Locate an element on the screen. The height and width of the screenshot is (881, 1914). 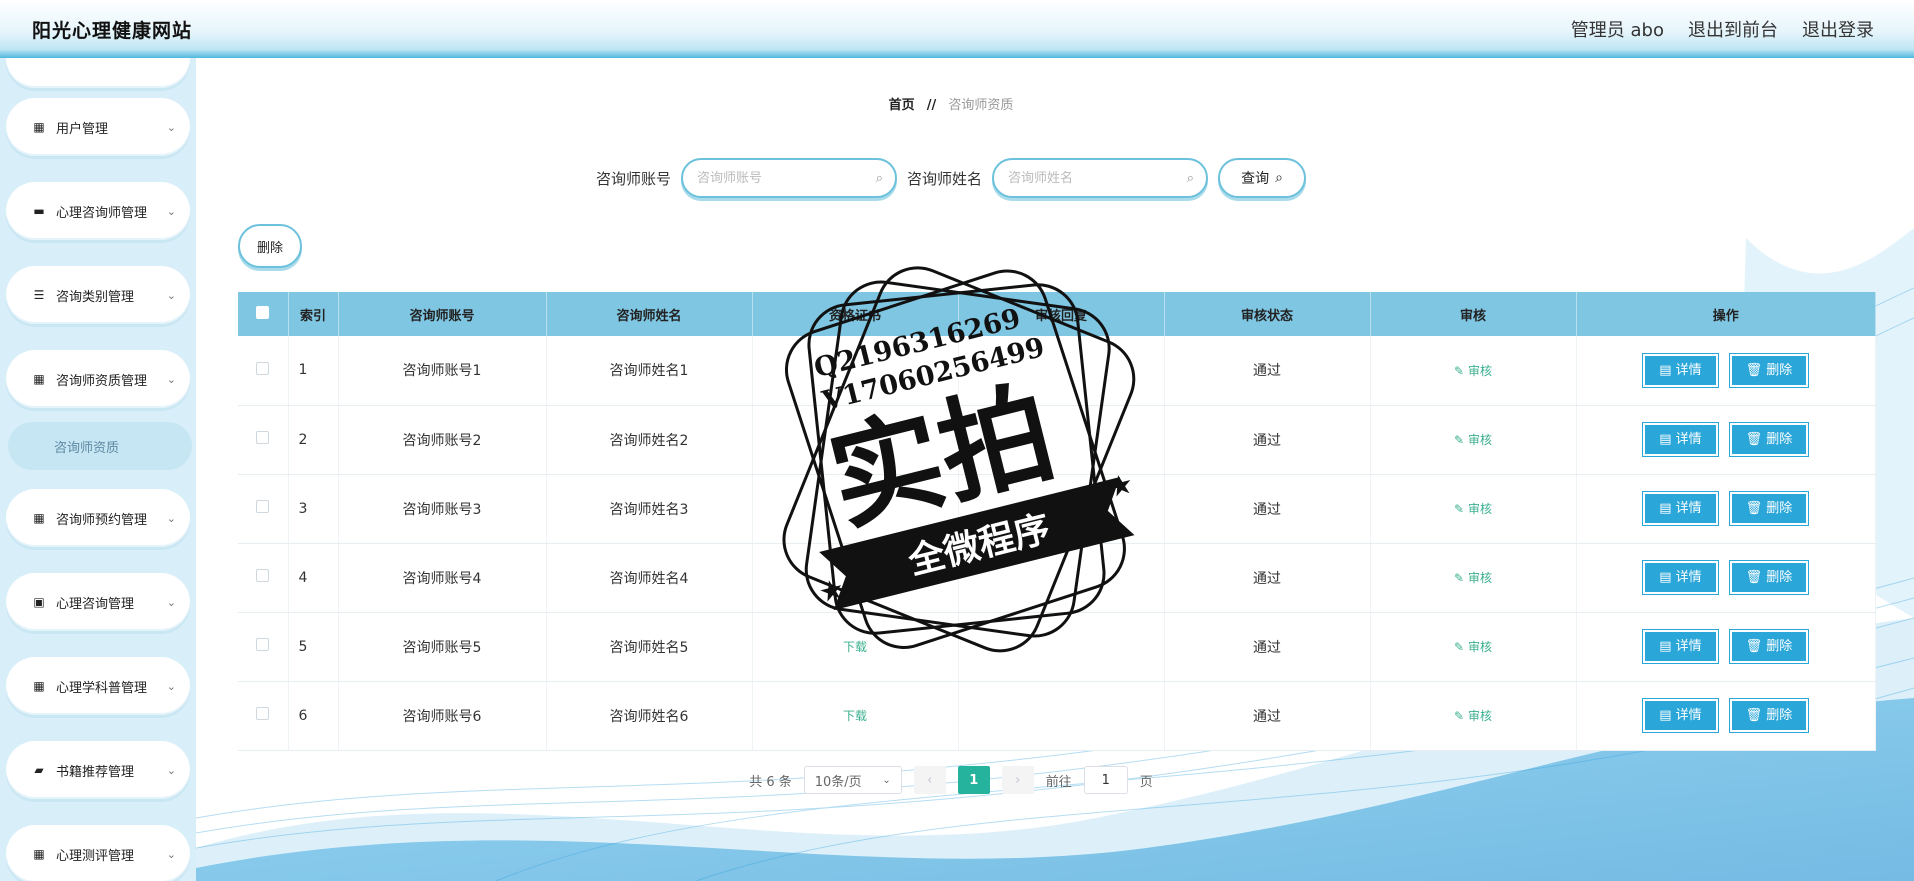
batch-delete-button: 删除 is located at coordinates (270, 246).